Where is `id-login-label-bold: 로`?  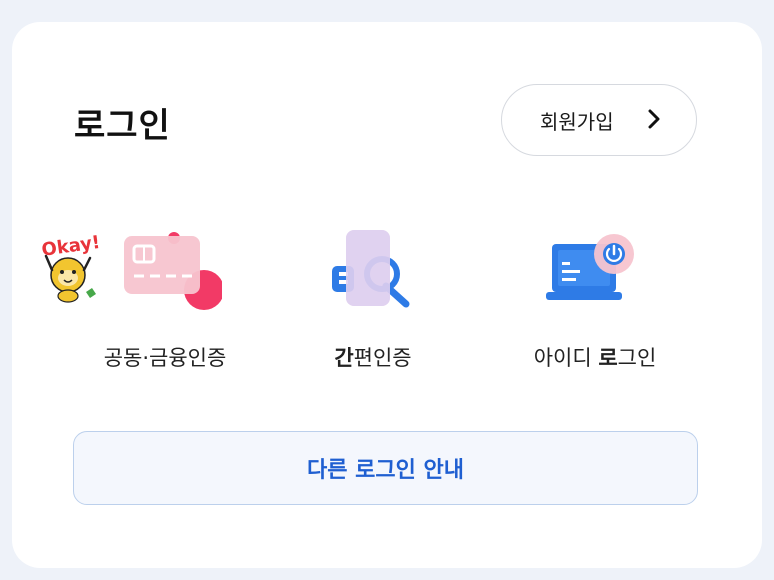
id-login-label-bold: 로 is located at coordinates (608, 358).